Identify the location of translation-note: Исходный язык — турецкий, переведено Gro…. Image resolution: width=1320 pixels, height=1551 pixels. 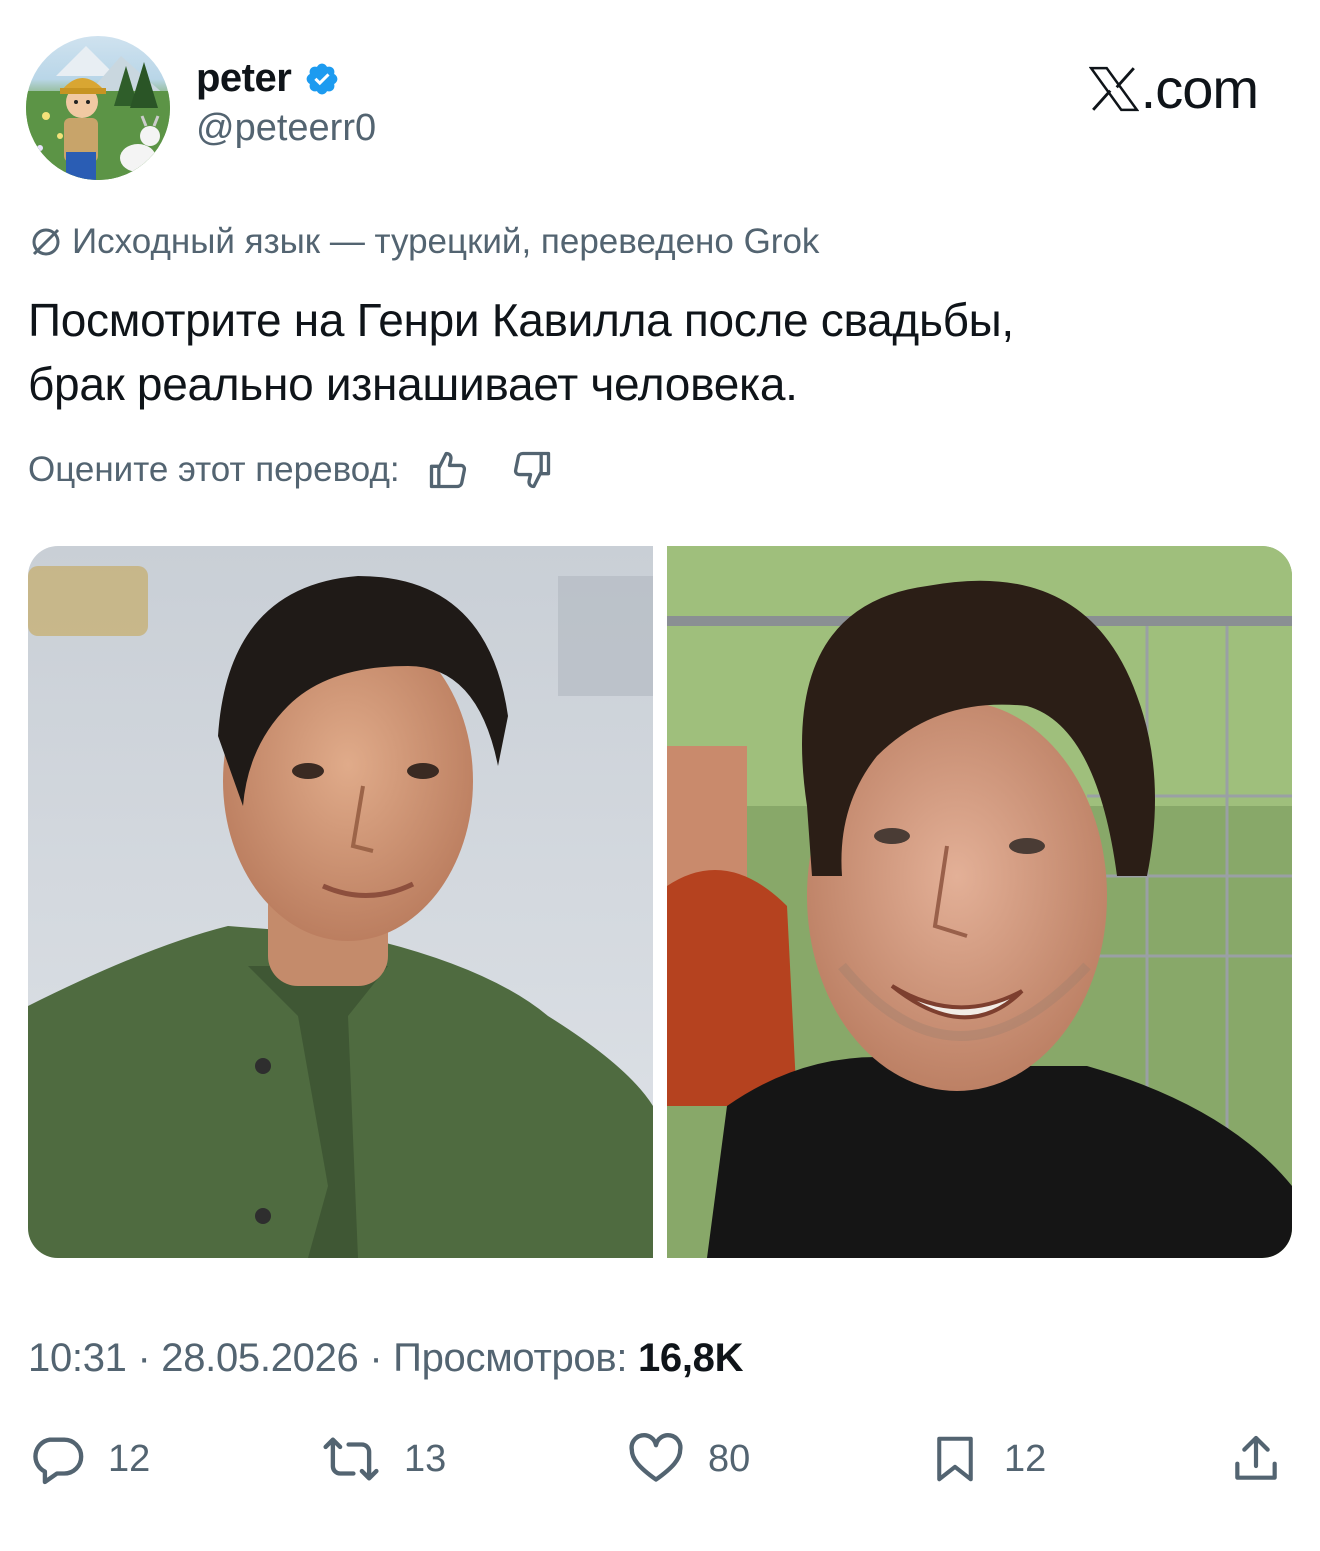
(423, 242).